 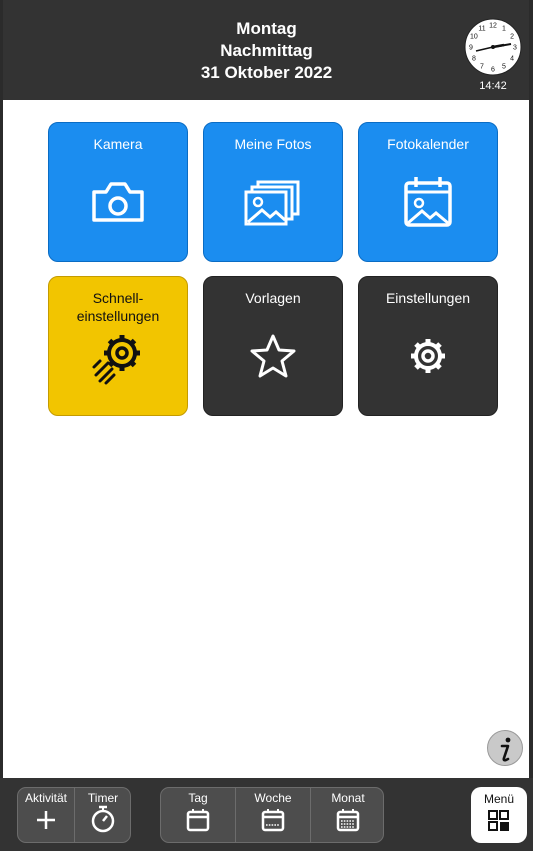 What do you see at coordinates (118, 307) in the screenshot?
I see `tile-label: Schnell- einstellungen` at bounding box center [118, 307].